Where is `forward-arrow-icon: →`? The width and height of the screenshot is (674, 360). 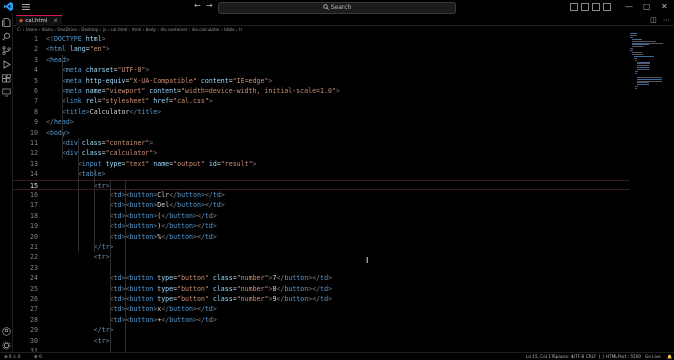
forward-arrow-icon: → is located at coordinates (209, 5).